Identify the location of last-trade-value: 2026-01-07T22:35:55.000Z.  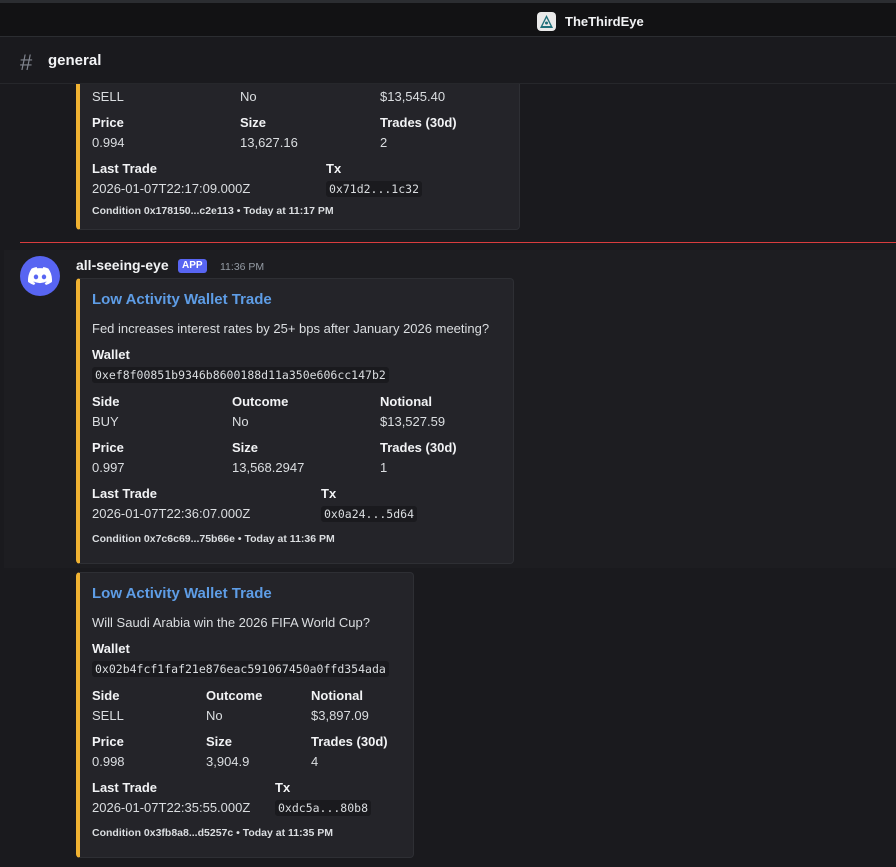
(171, 807).